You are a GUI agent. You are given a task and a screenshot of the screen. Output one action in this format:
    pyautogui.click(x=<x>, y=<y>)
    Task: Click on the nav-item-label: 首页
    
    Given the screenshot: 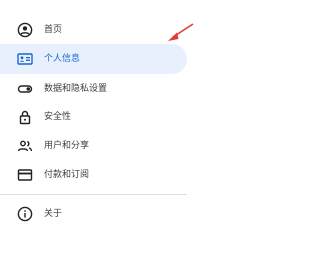 What is the action you would take?
    pyautogui.click(x=53, y=30)
    